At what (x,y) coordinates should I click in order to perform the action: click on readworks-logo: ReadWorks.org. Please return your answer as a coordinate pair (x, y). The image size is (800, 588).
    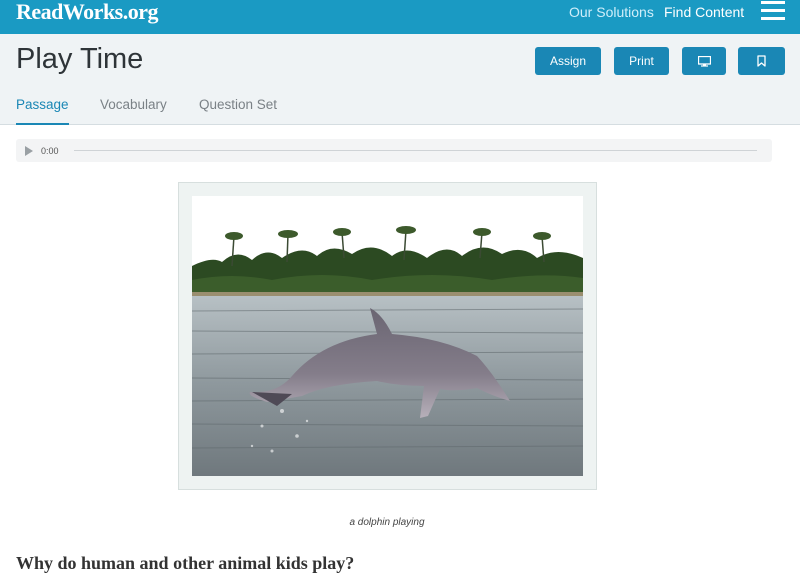
    Looking at the image, I should click on (87, 12).